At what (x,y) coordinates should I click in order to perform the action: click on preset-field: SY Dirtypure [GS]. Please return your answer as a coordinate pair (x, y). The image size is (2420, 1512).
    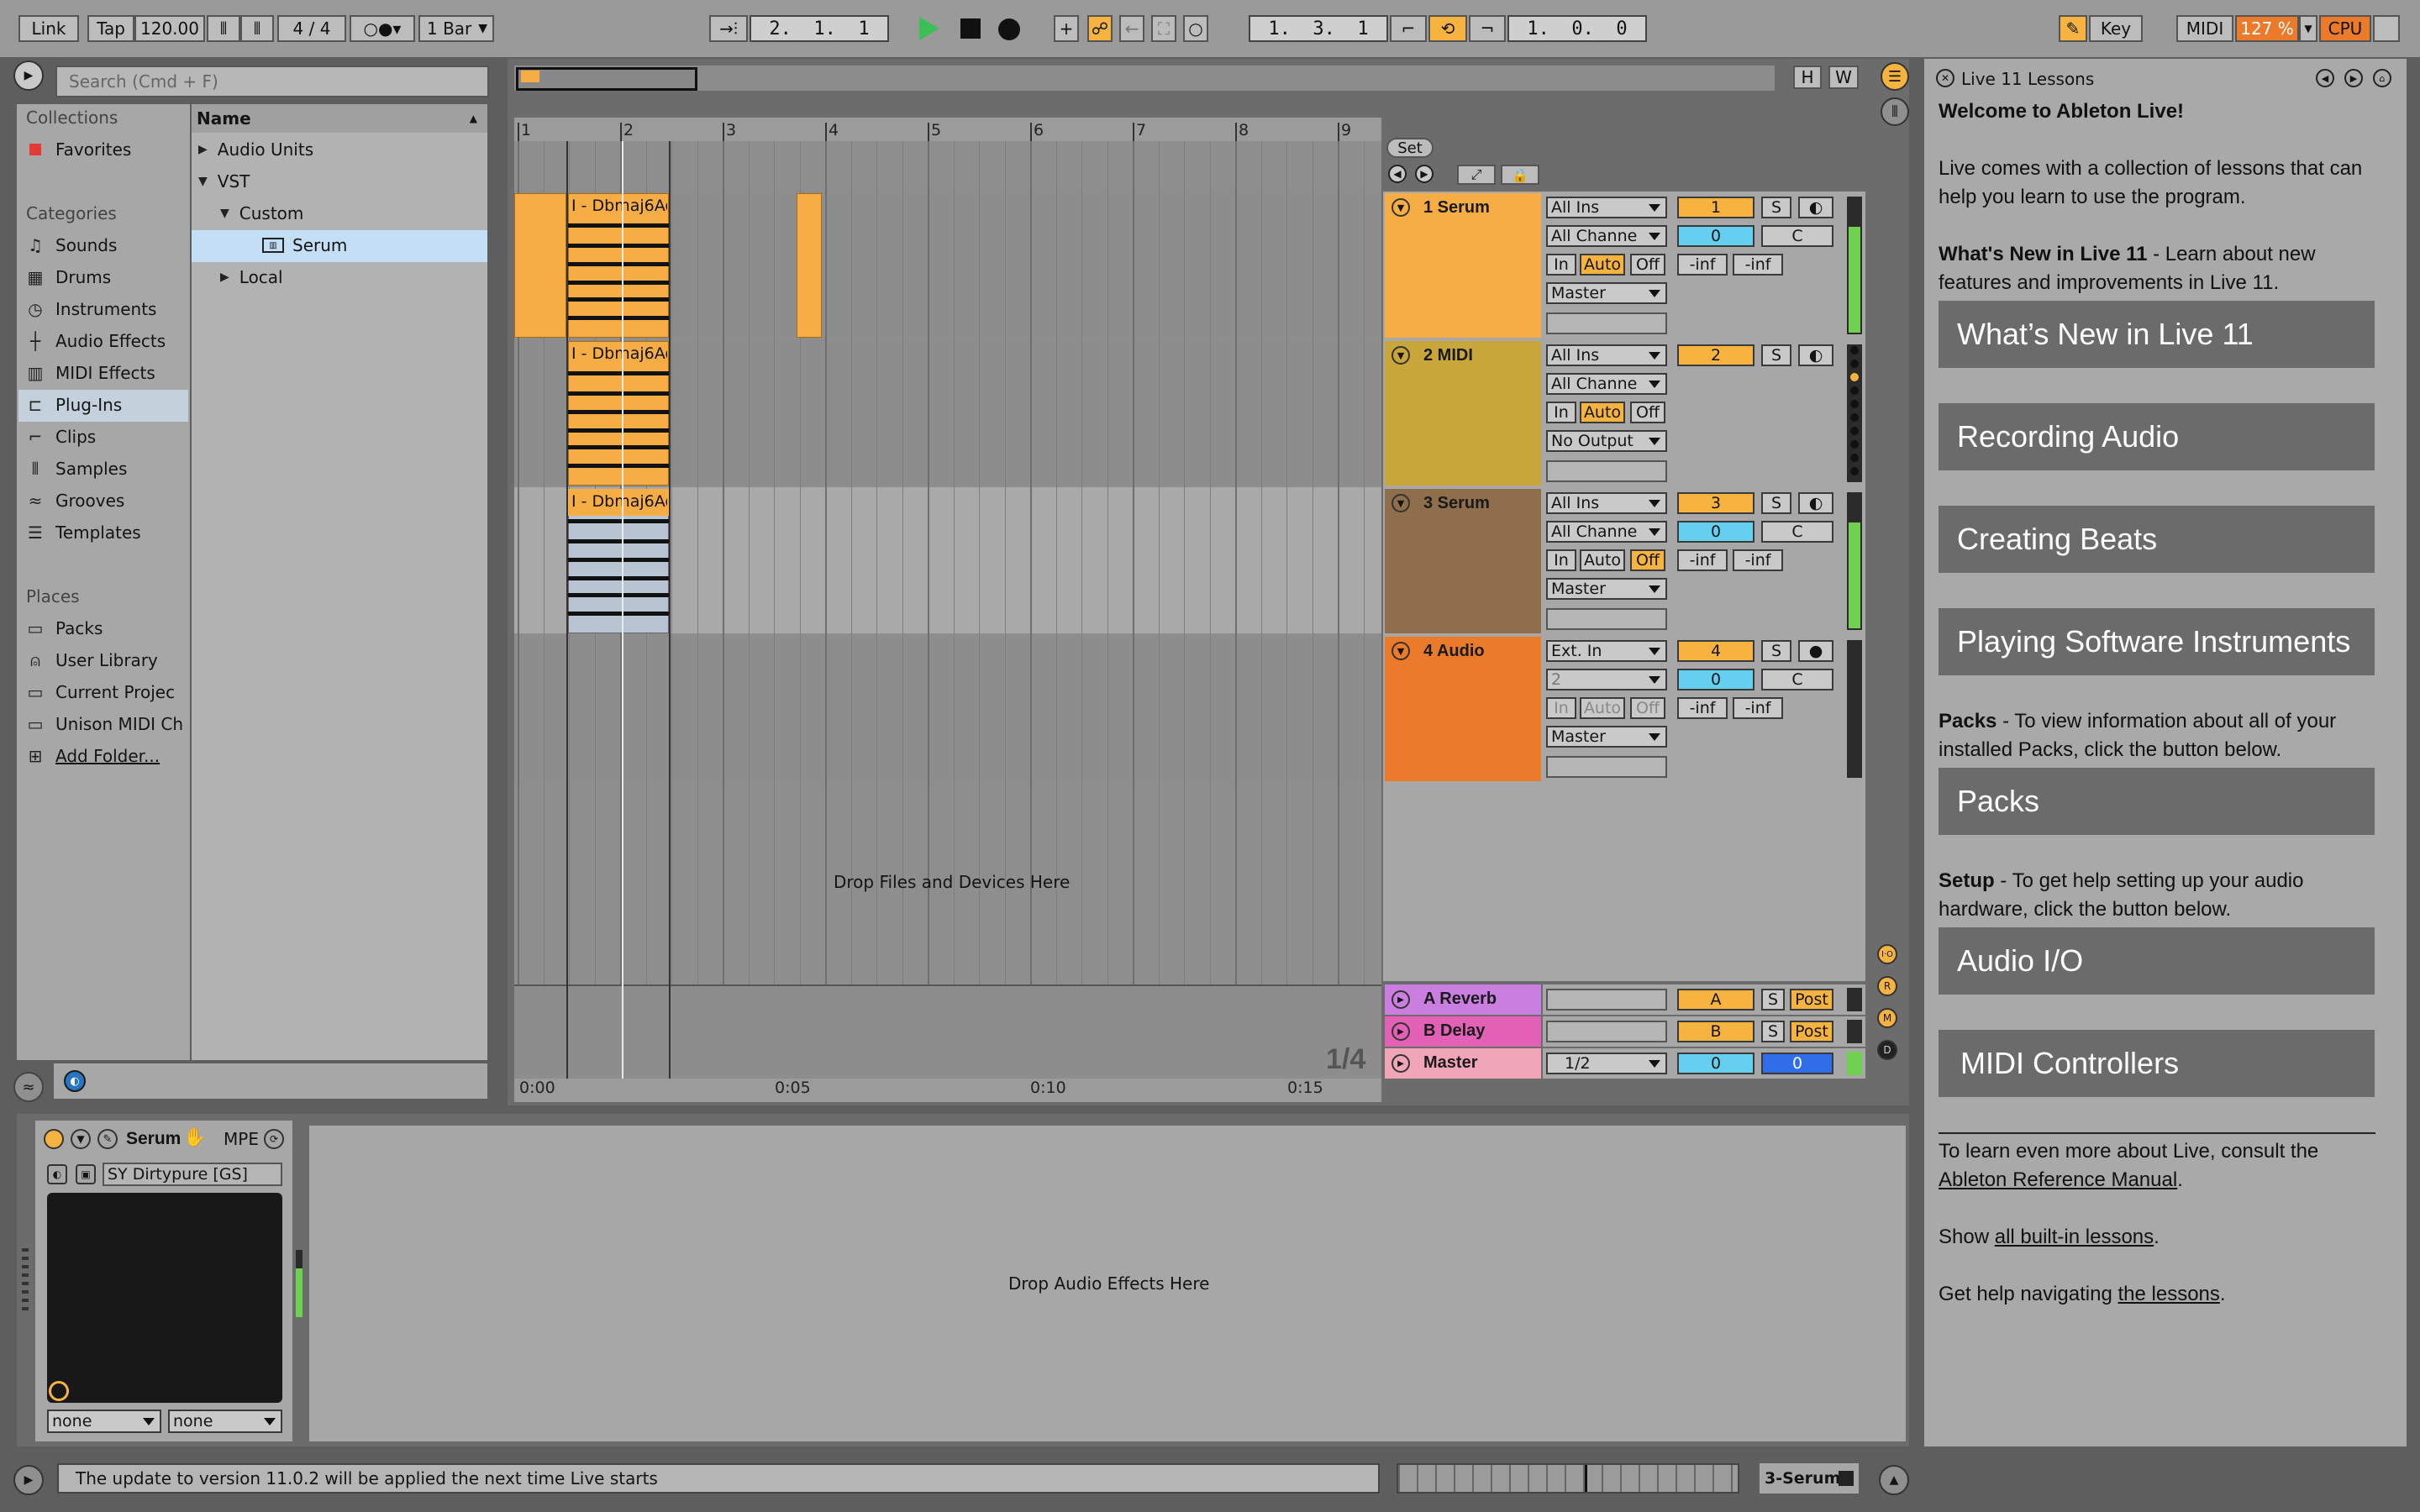
    Looking at the image, I should click on (192, 1174).